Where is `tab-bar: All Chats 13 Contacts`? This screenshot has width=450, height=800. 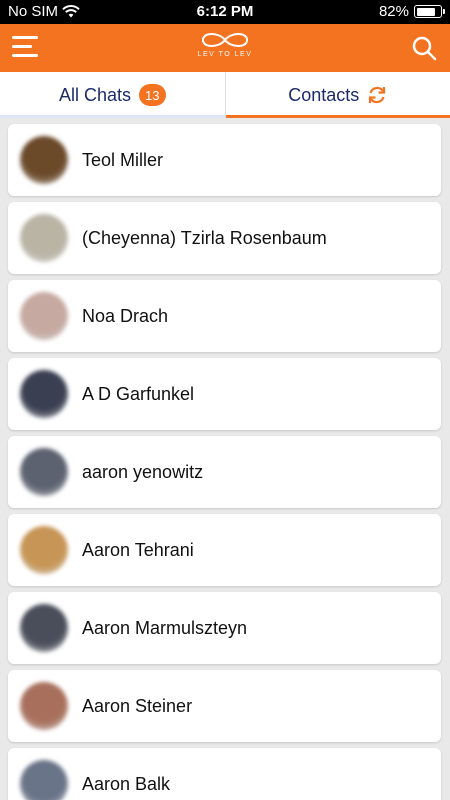
tab-bar: All Chats 13 Contacts is located at coordinates (225, 95).